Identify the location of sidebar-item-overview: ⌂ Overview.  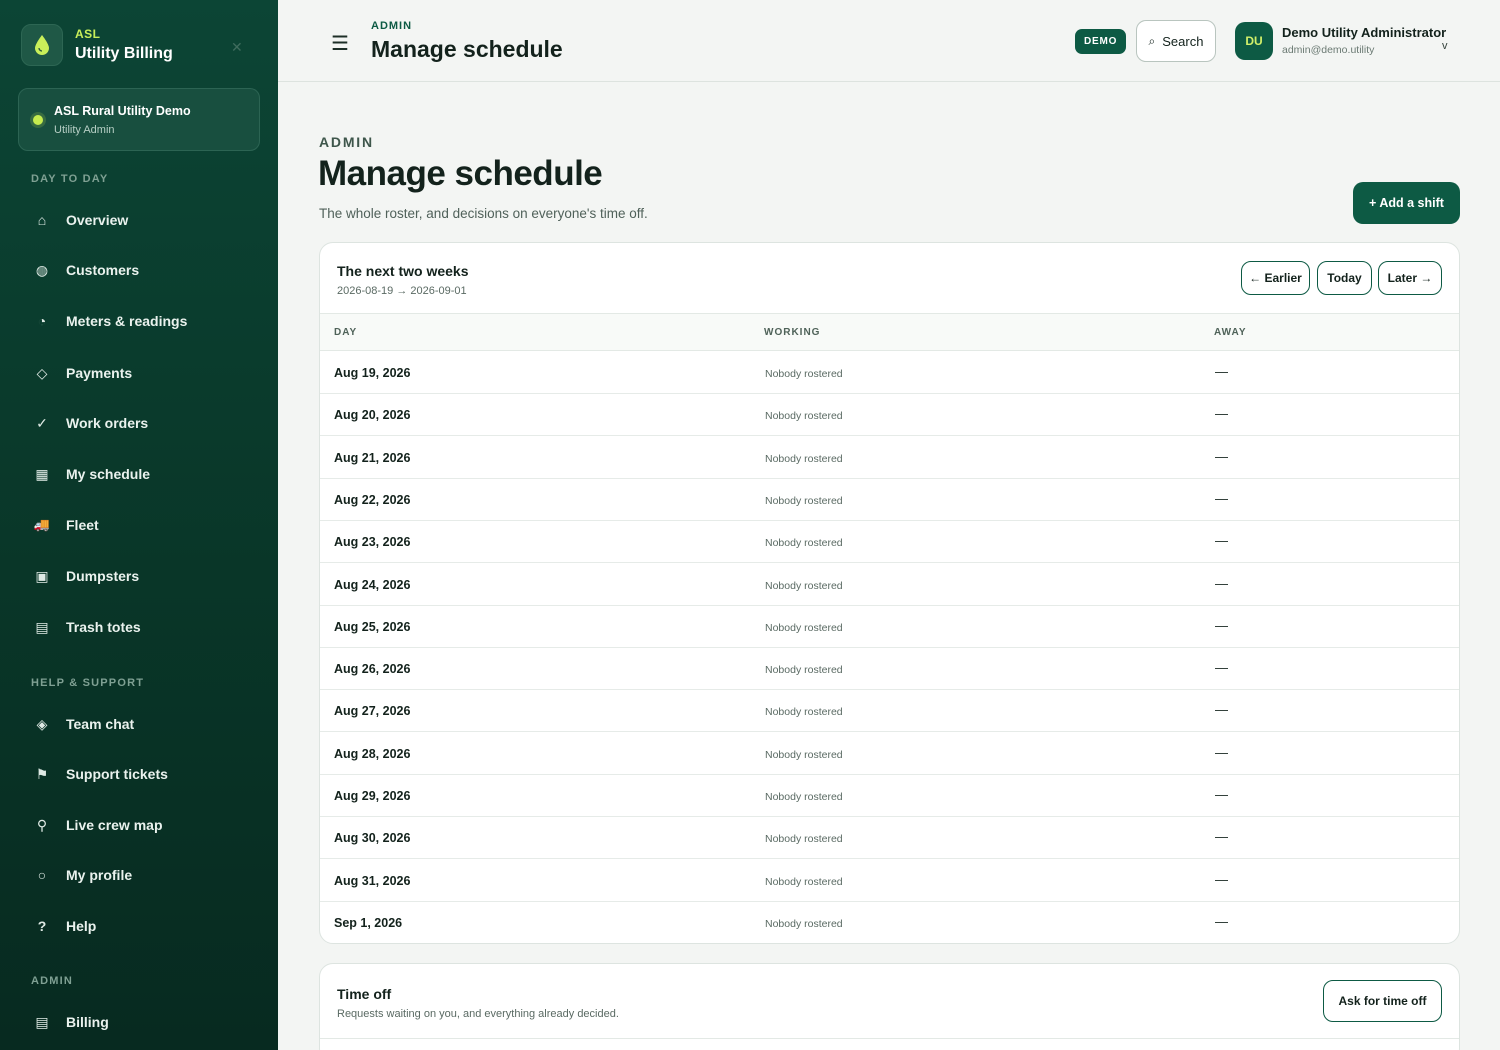
(79, 220).